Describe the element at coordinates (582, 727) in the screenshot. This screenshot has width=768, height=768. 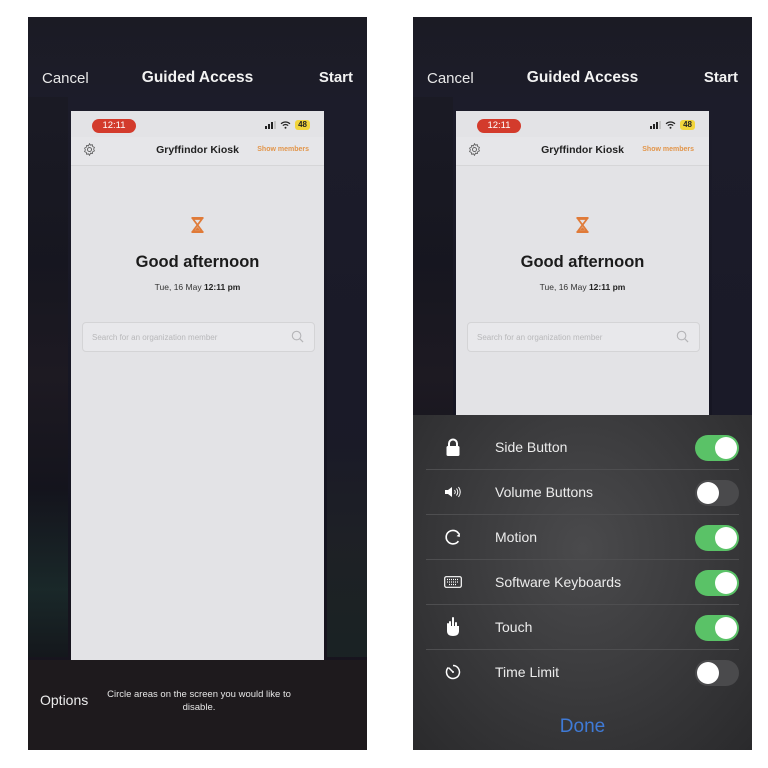
I see `done-button: Done` at that location.